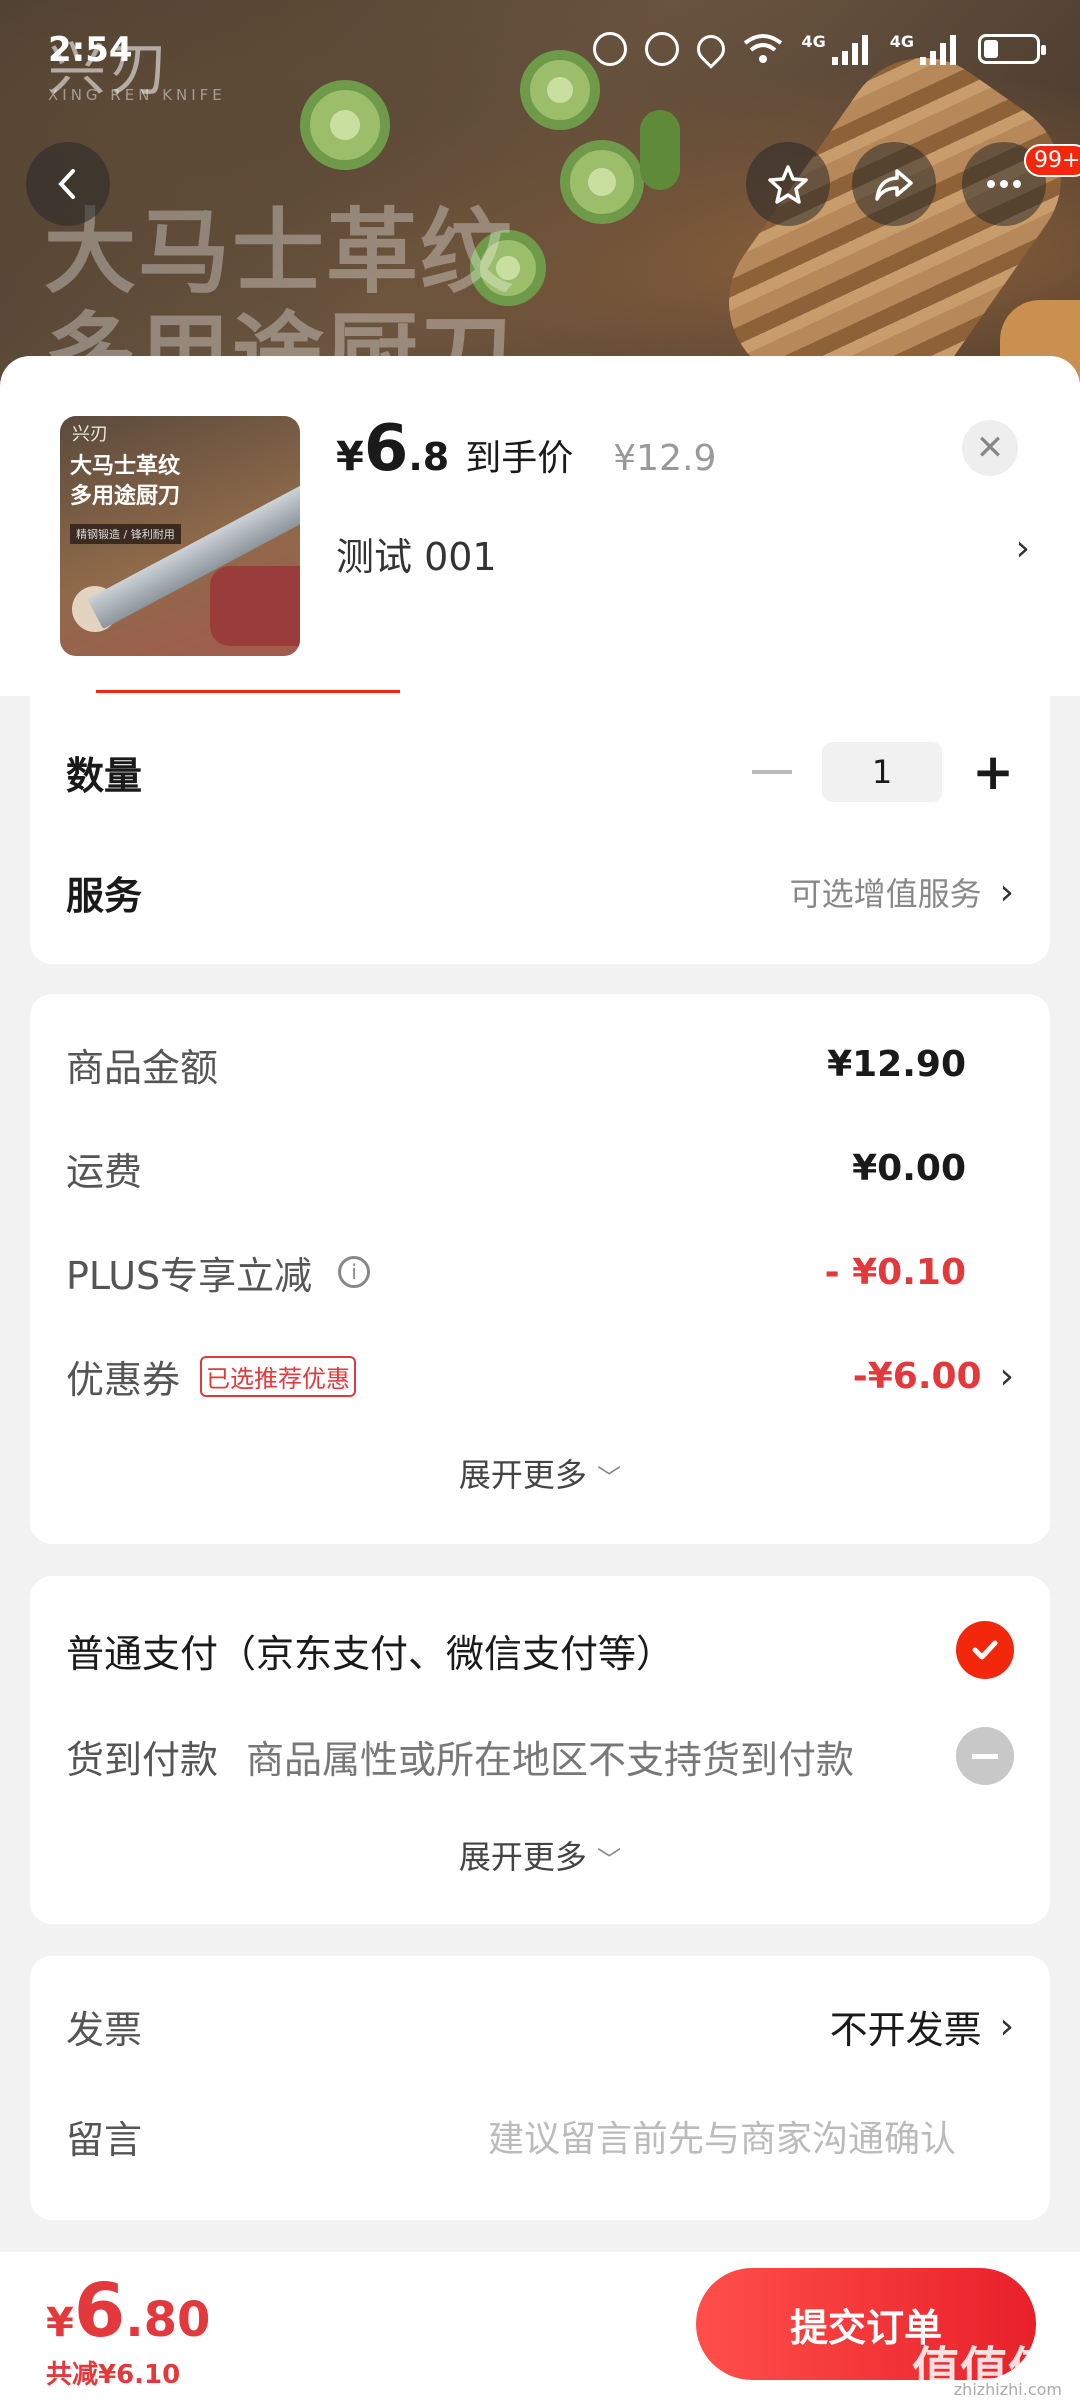  Describe the element at coordinates (125, 482) in the screenshot. I see `thumb-title: 大马士革纹 多用途厨刀` at that location.